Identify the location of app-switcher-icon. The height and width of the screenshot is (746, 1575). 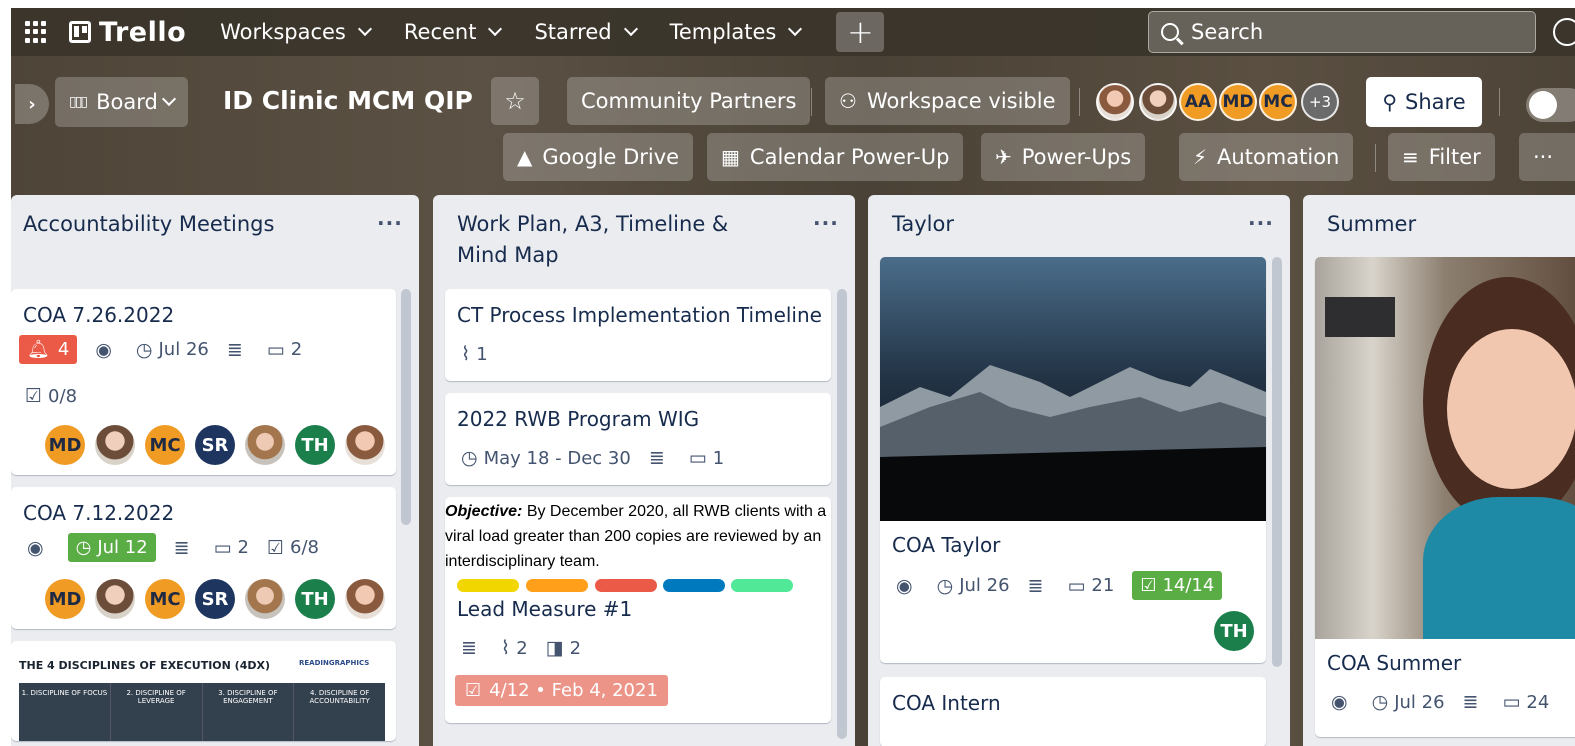
(36, 32).